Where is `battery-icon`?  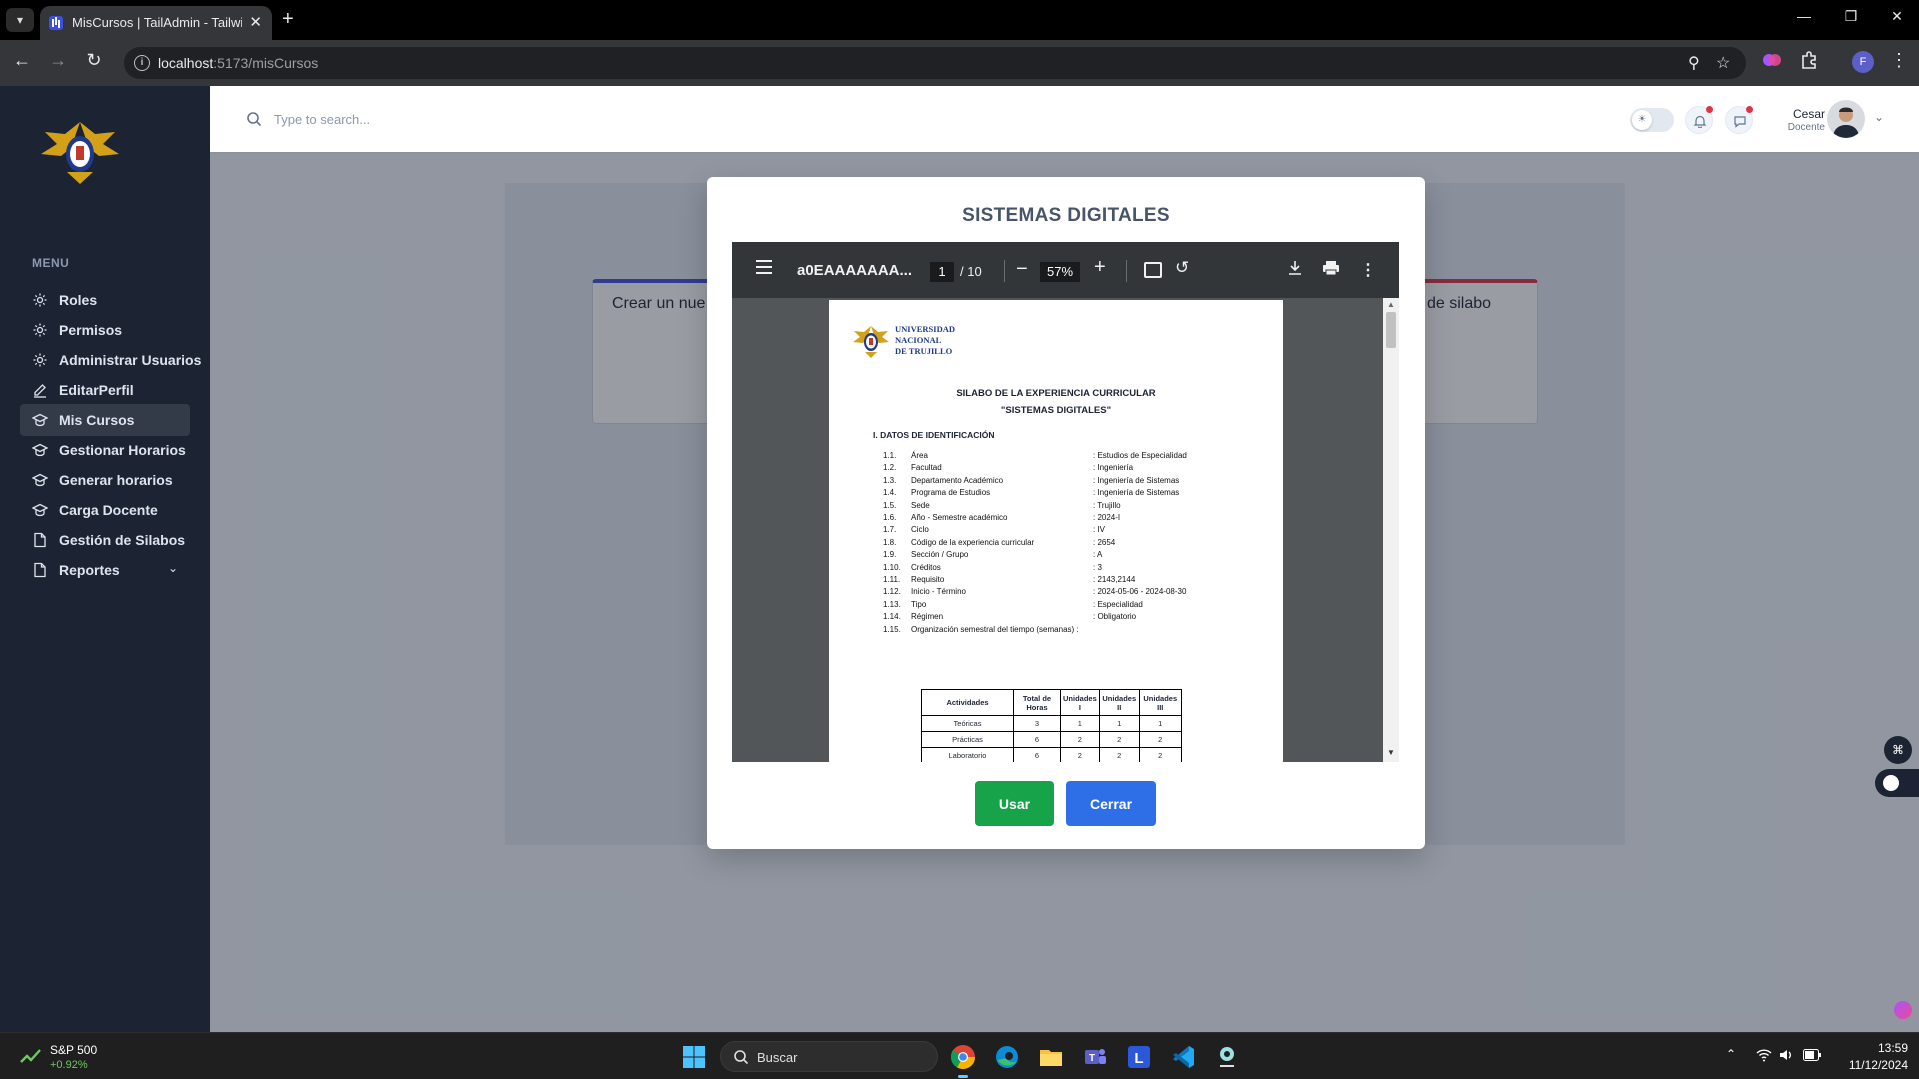 battery-icon is located at coordinates (1812, 1055).